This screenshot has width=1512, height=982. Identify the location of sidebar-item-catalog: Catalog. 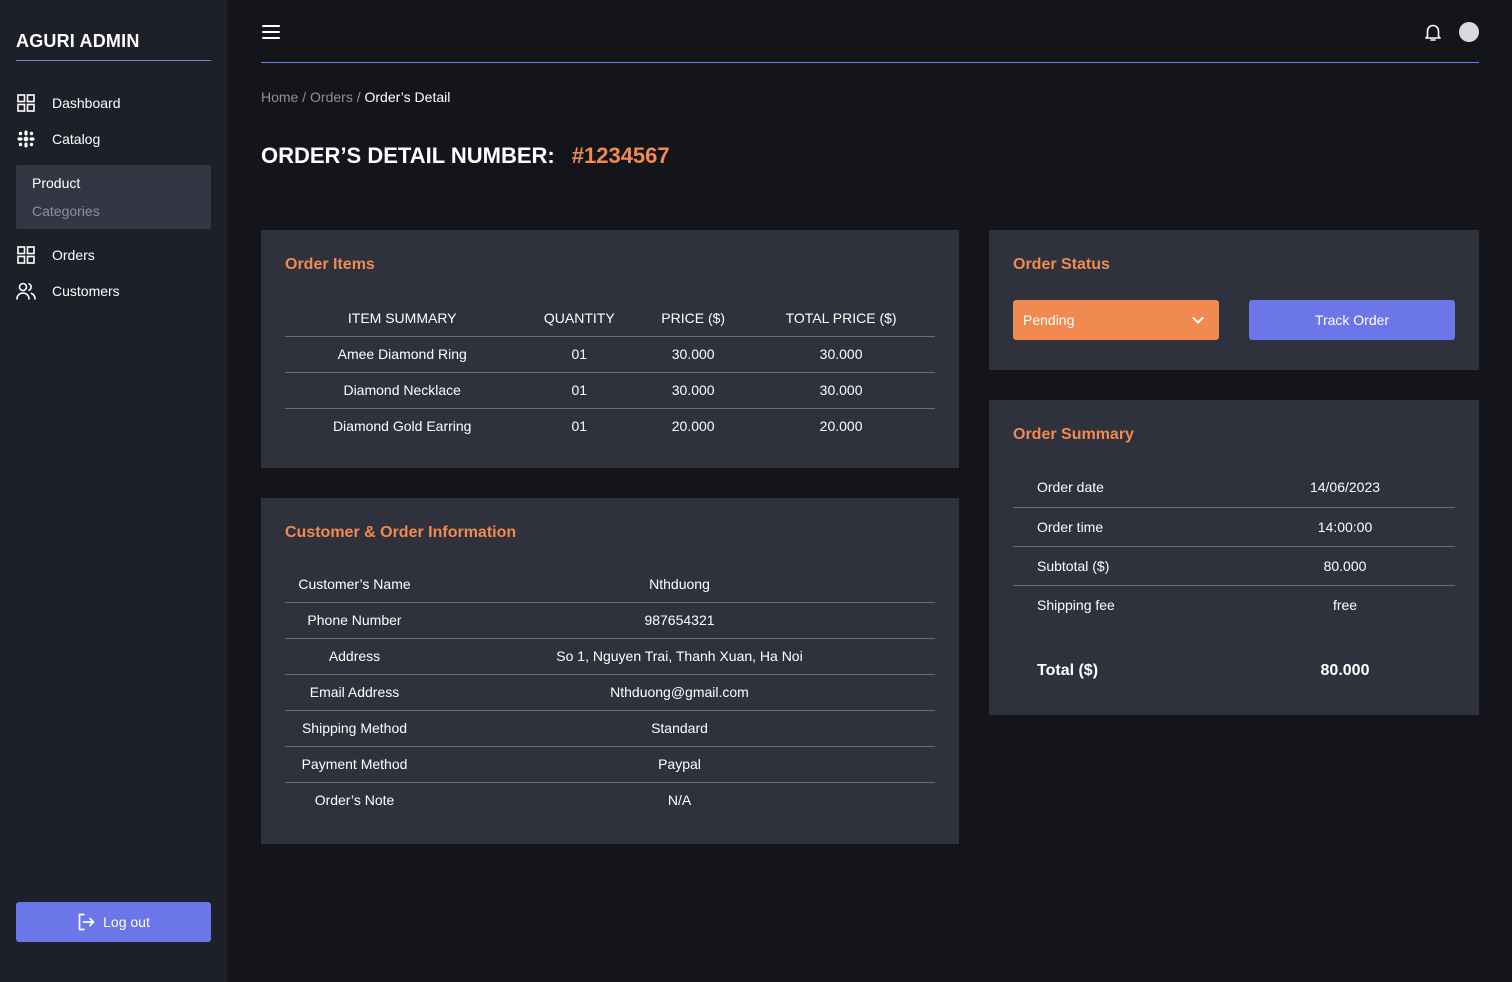
(113, 139).